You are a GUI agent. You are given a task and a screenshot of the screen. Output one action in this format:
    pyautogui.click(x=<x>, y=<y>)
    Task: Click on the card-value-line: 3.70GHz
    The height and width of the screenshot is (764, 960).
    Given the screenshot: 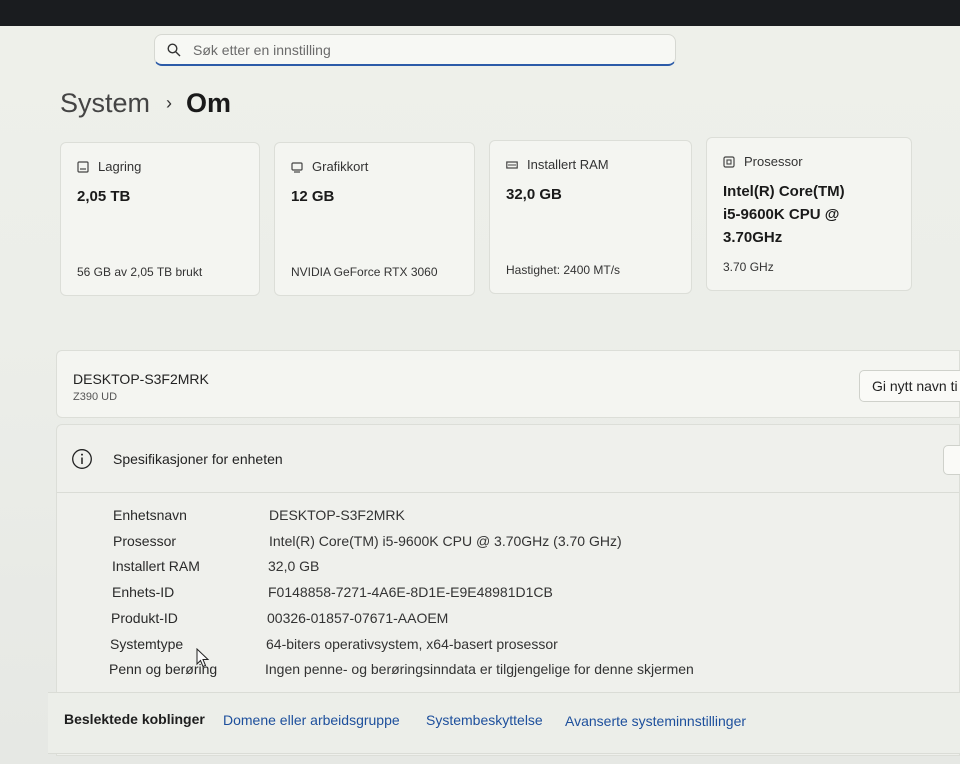 What is the action you would take?
    pyautogui.click(x=753, y=237)
    